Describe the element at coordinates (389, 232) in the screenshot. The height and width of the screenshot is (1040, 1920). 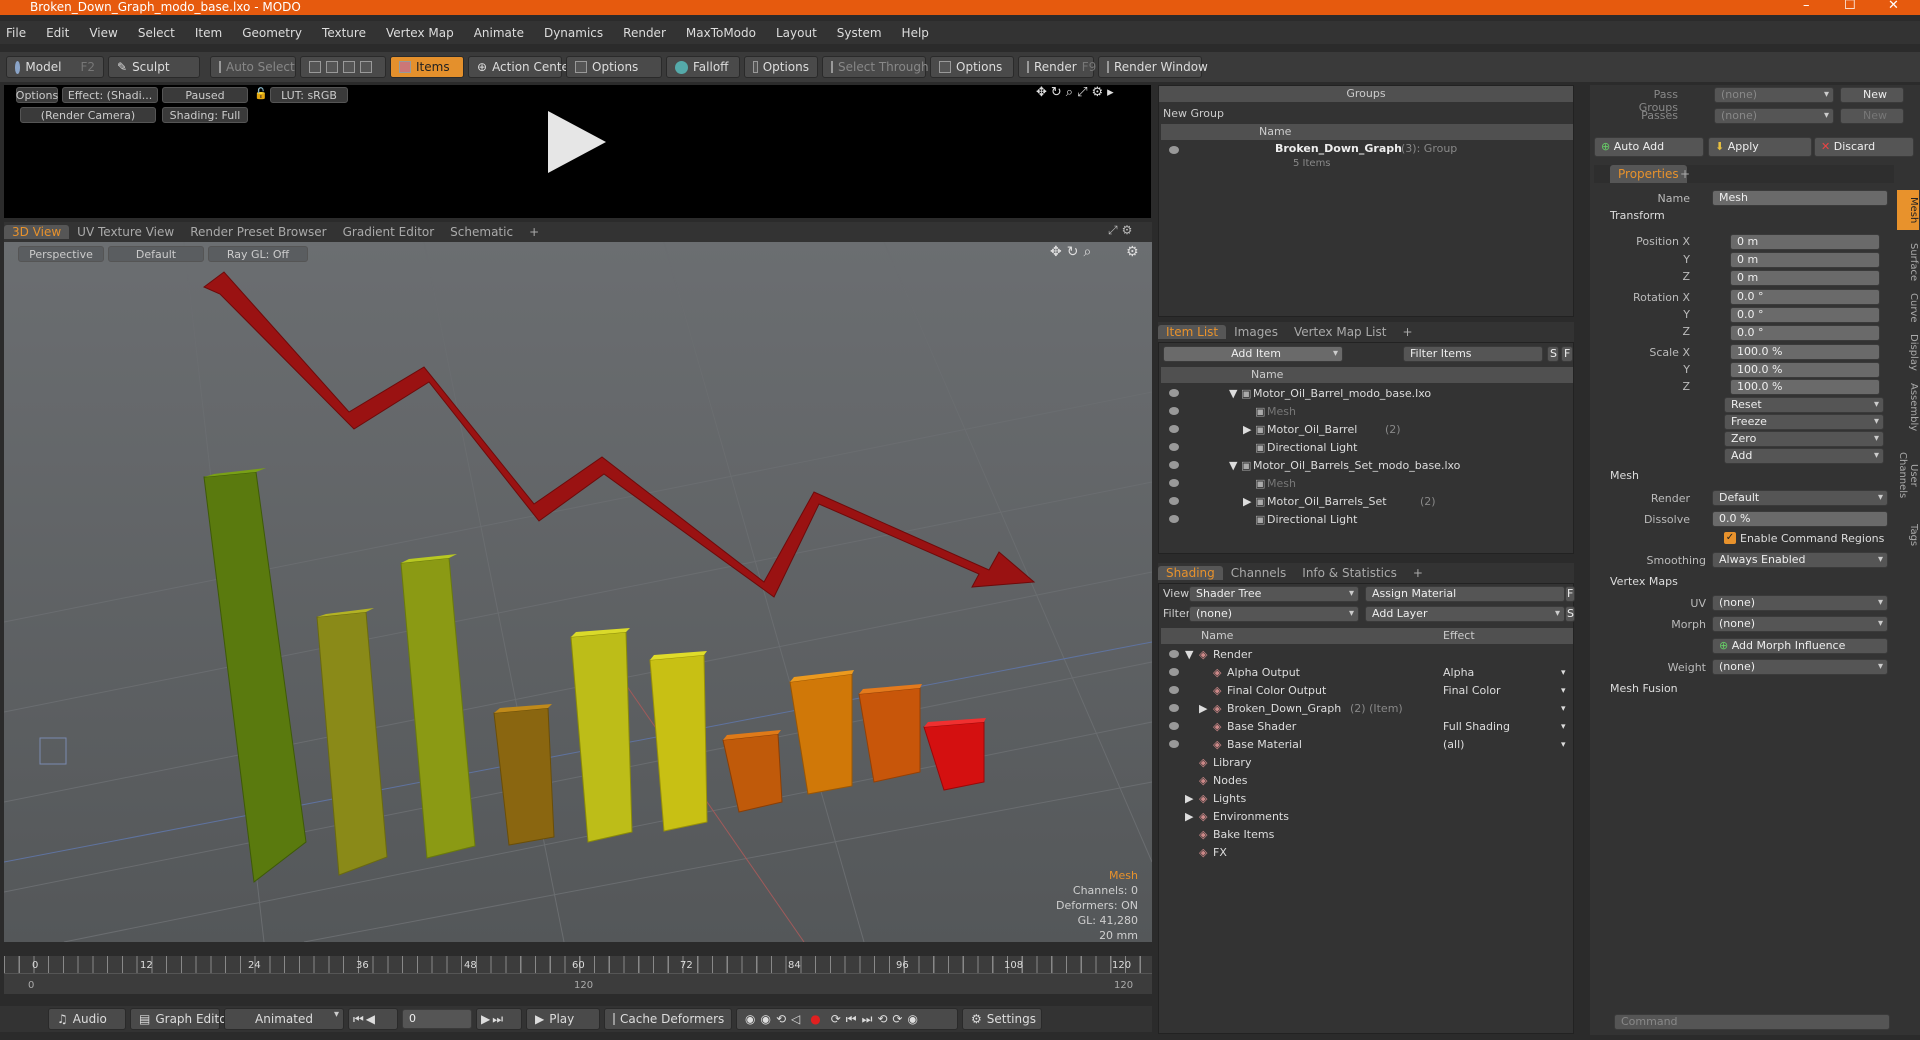
I see `tab-gradient-editor: Gradient Editor` at that location.